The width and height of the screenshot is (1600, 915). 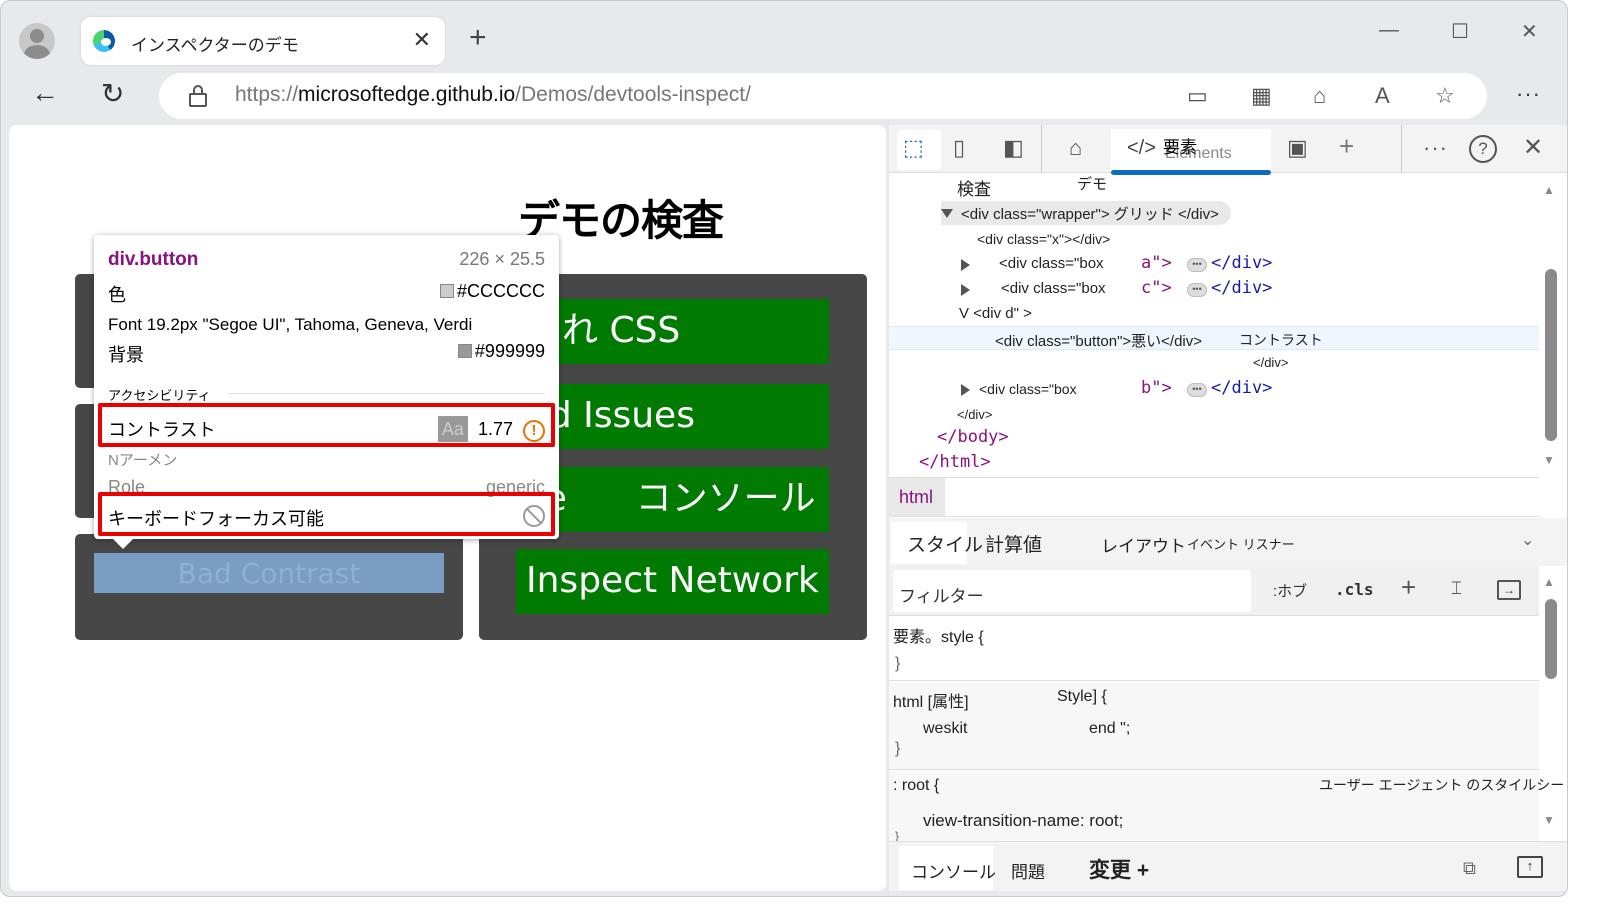 I want to click on more-menu-icon: ···, so click(x=1528, y=94).